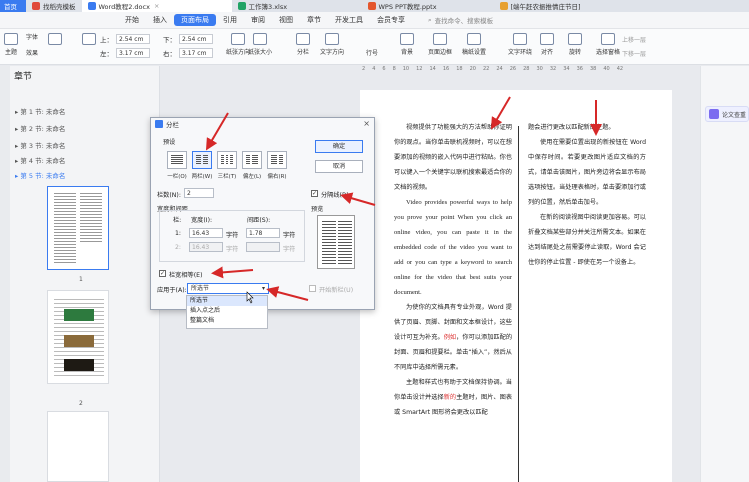  I want to click on page-number: 2, so click(81, 403).